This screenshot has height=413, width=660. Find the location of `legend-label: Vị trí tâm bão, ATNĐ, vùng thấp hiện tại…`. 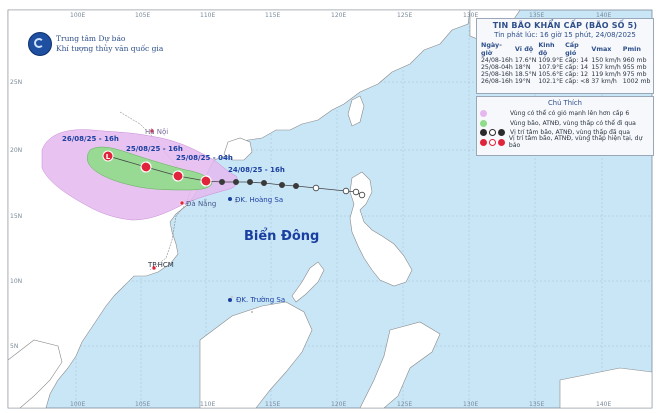

legend-label: Vị trí tâm bão, ATNĐ, vùng thấp hiện tại… is located at coordinates (575, 142).